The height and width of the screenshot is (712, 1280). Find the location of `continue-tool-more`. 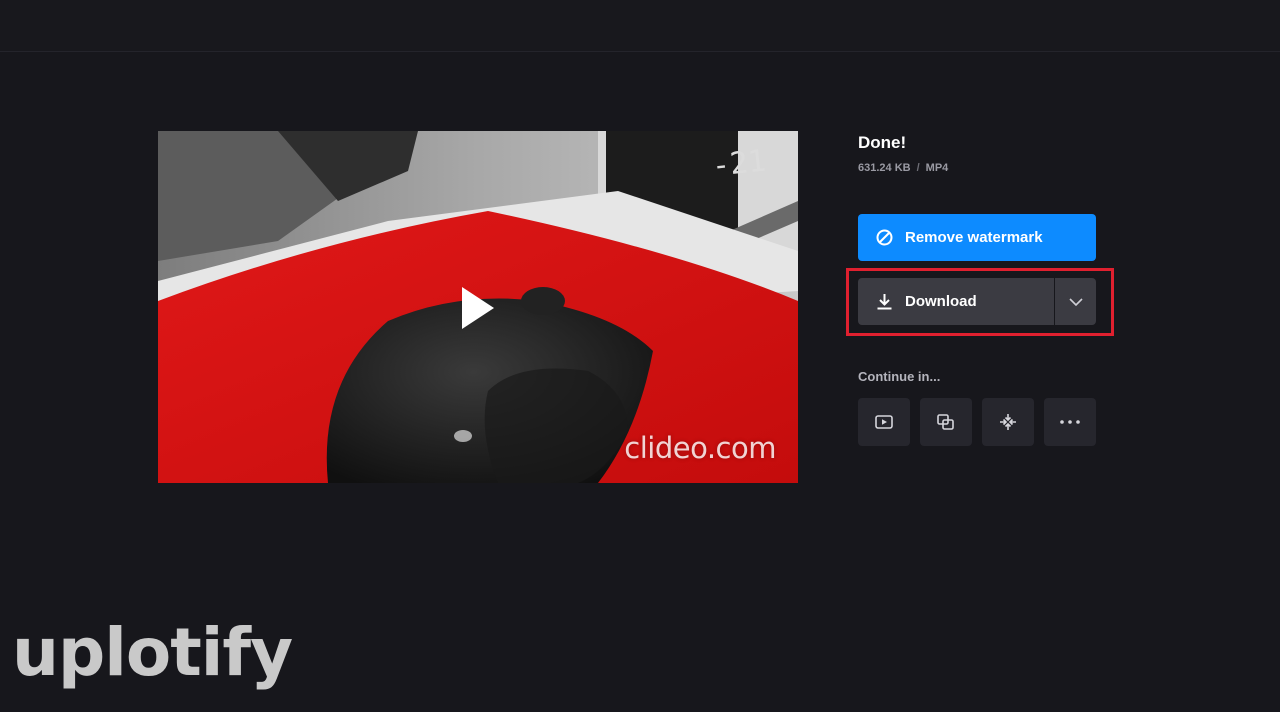

continue-tool-more is located at coordinates (1070, 422).